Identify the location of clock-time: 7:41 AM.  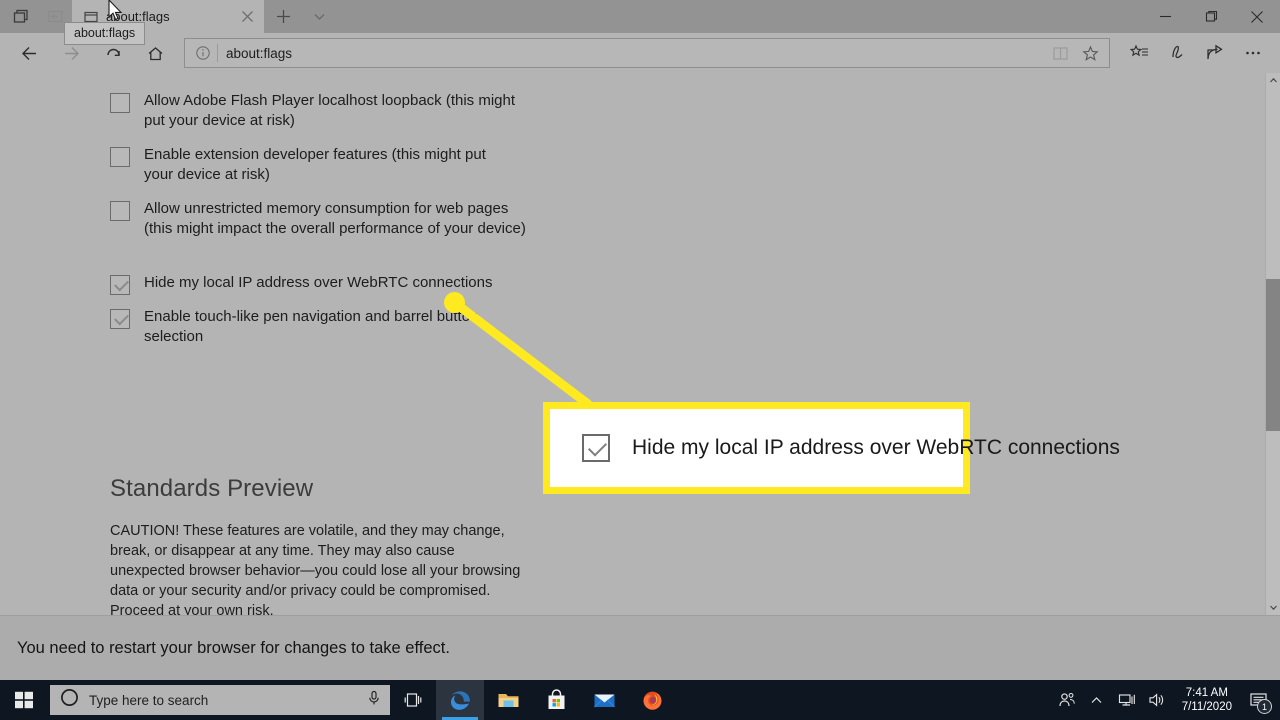
(1206, 693).